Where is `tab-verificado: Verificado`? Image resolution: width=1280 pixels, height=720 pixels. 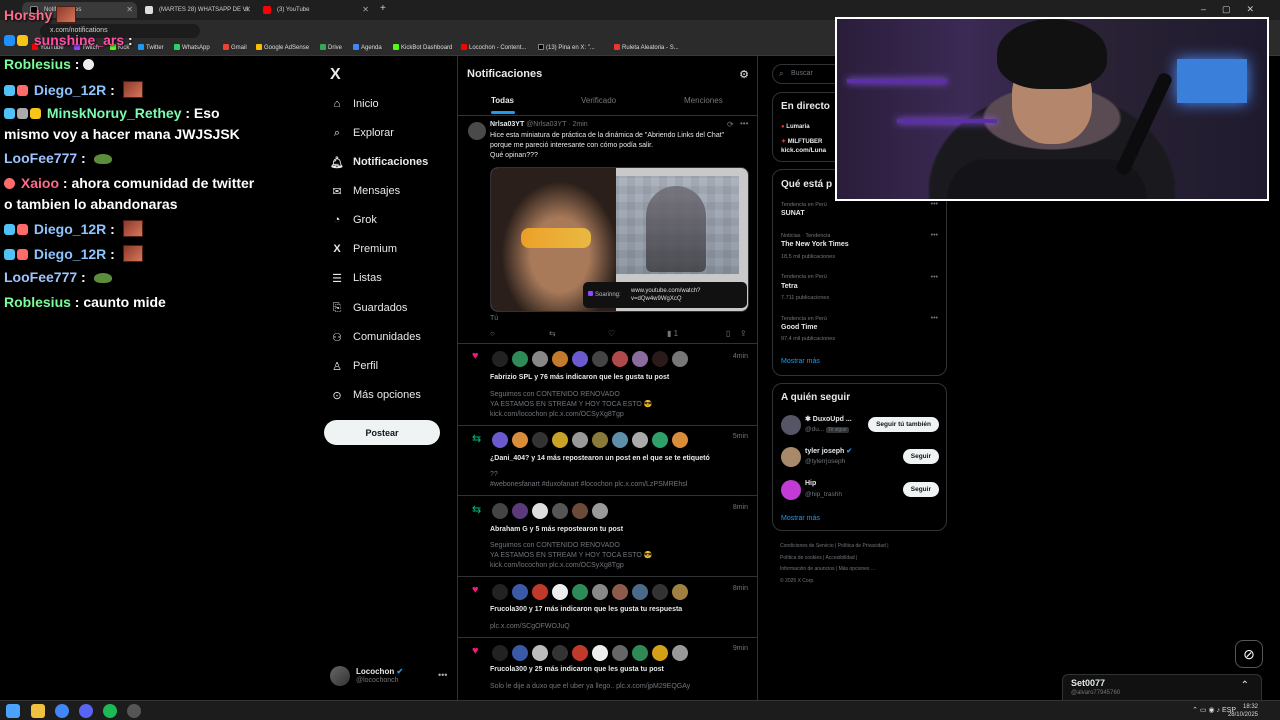
tab-verificado: Verificado is located at coordinates (598, 100).